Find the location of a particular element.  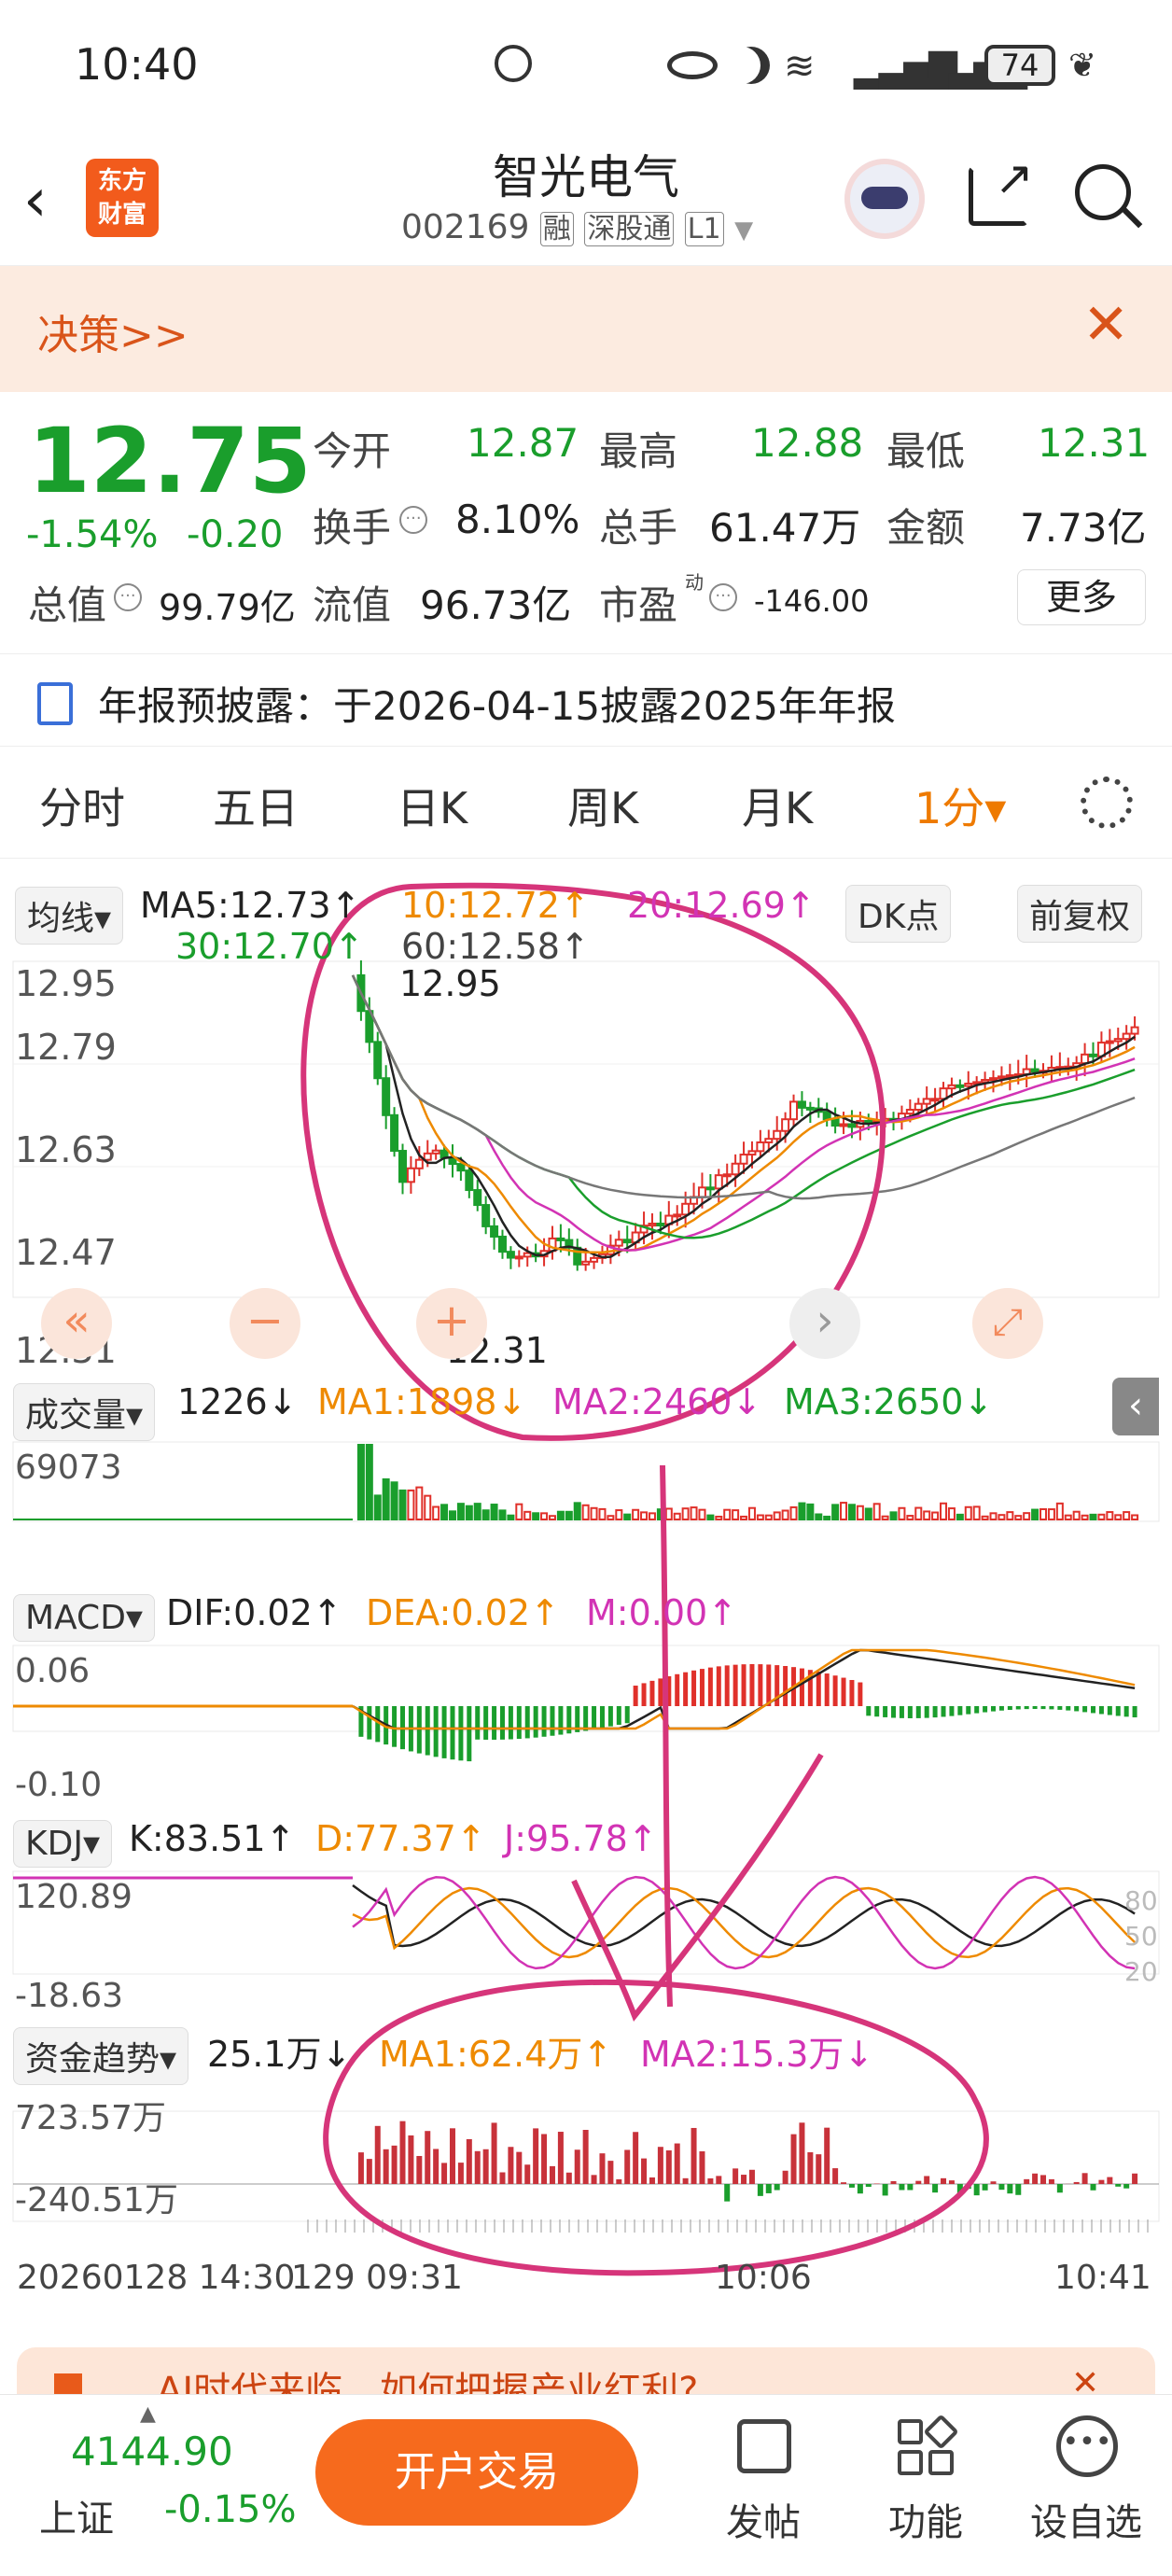

annual-report-notice: 年报预披露：于2026-04-15披露2025年年报 is located at coordinates (586, 700).